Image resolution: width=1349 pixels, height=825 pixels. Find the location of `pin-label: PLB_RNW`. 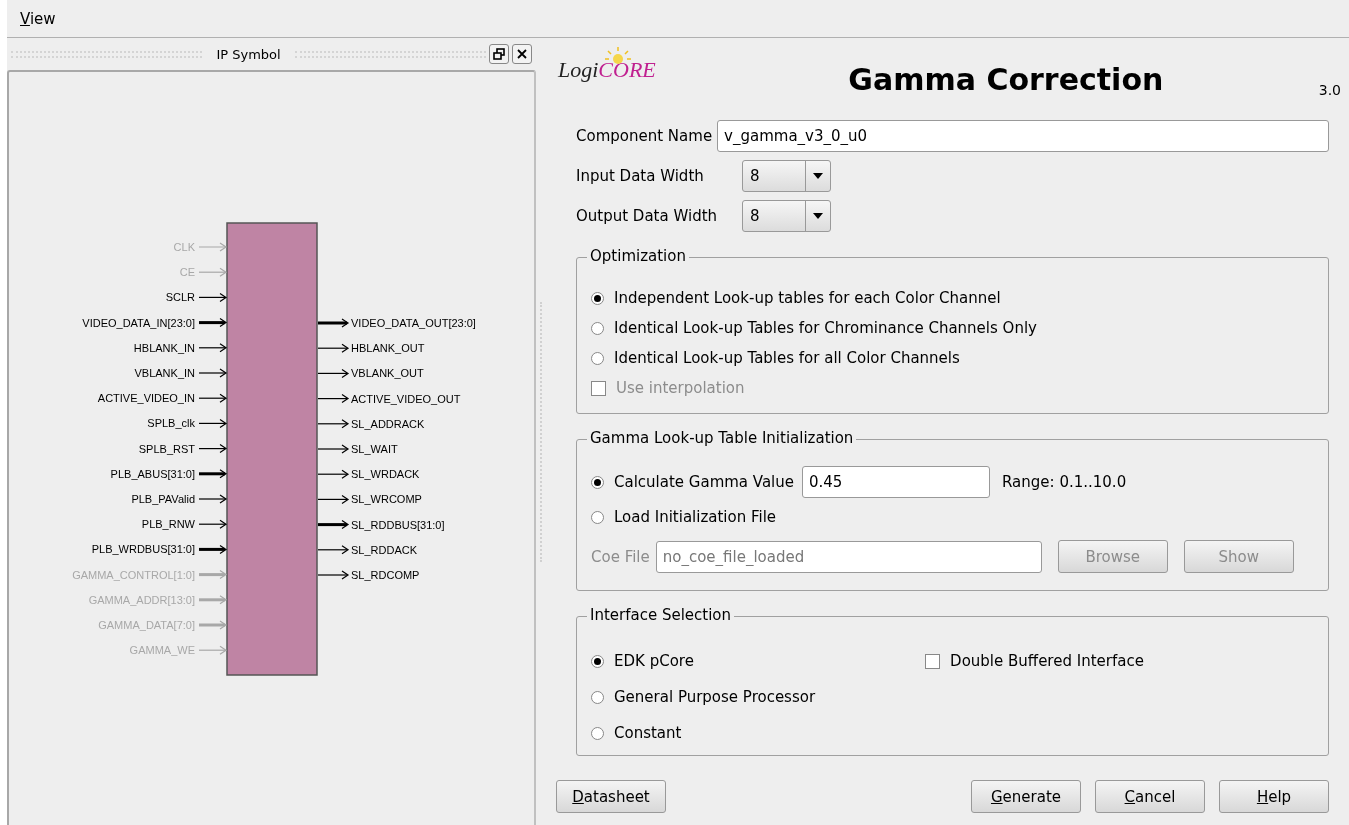

pin-label: PLB_RNW is located at coordinates (168, 524).